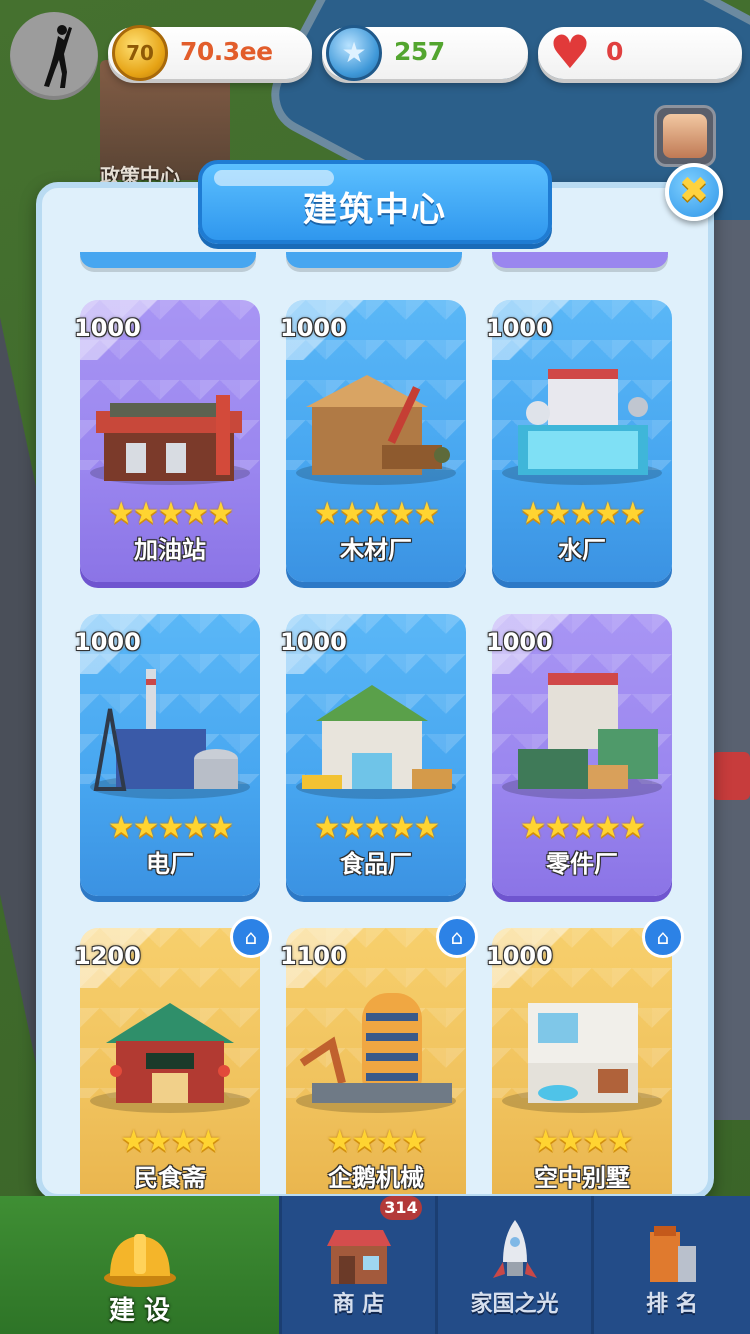 The height and width of the screenshot is (1334, 750). I want to click on building-card: 1100 ★★★★ 企鹅机械 ⌂, so click(379, 1055).